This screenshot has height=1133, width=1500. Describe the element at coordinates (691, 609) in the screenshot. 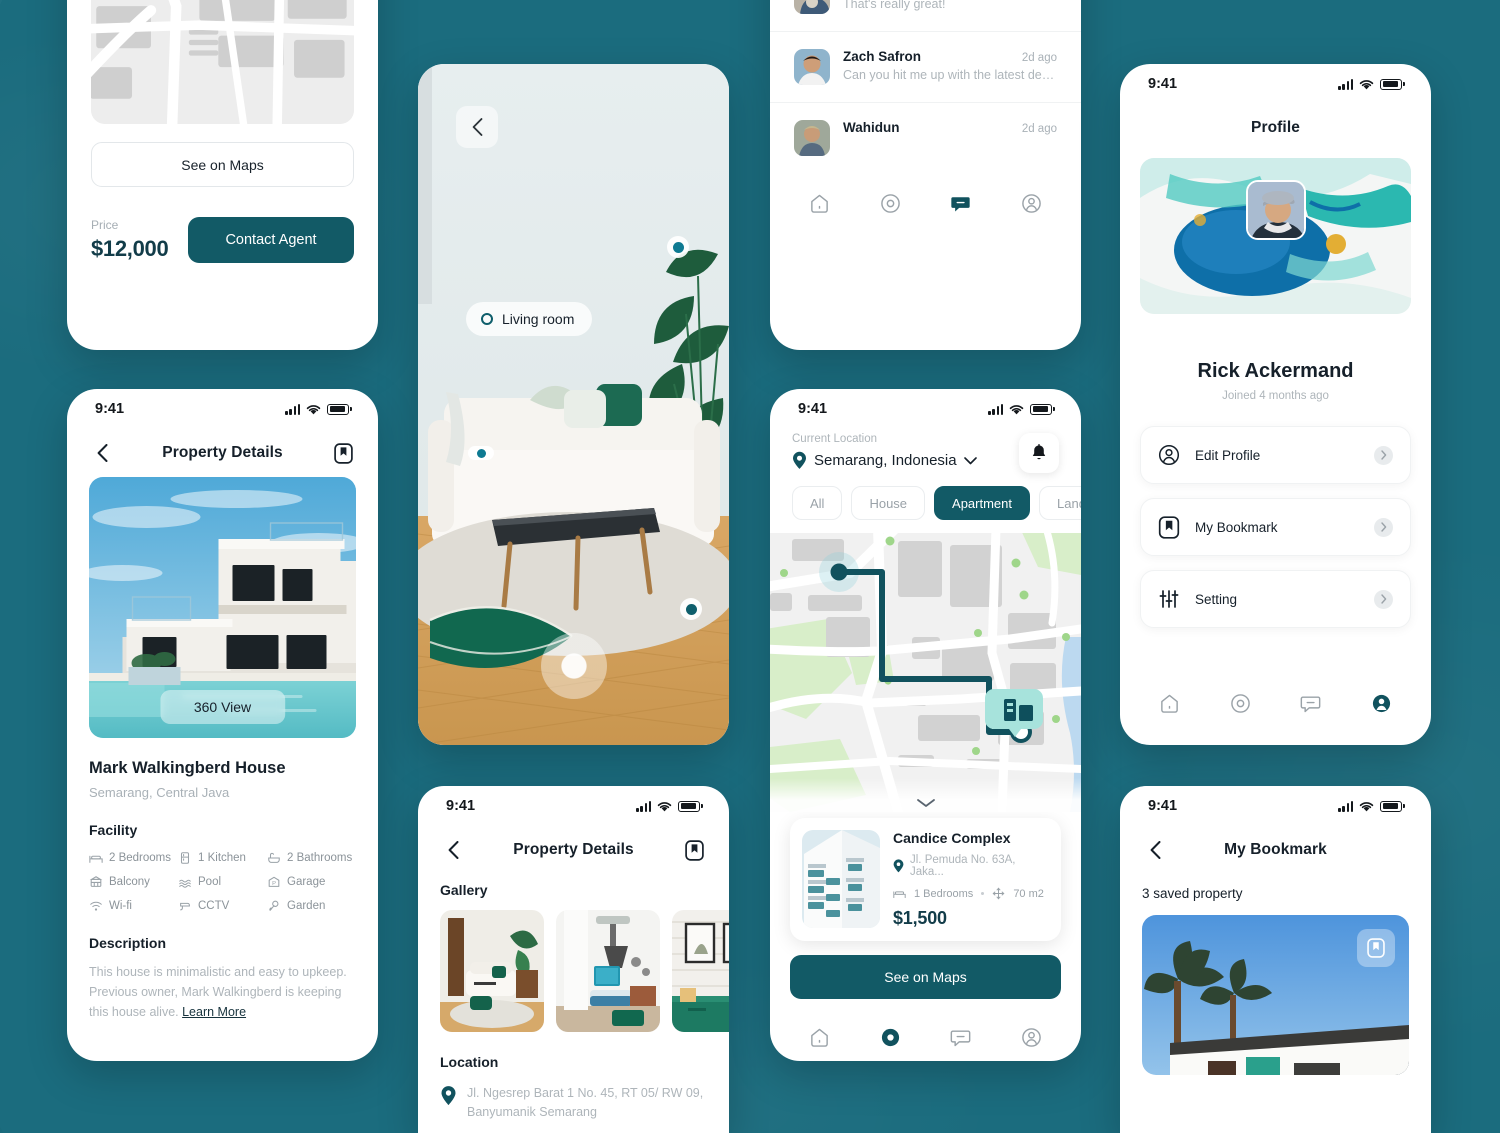

I see `hotspot-bottom-right` at that location.